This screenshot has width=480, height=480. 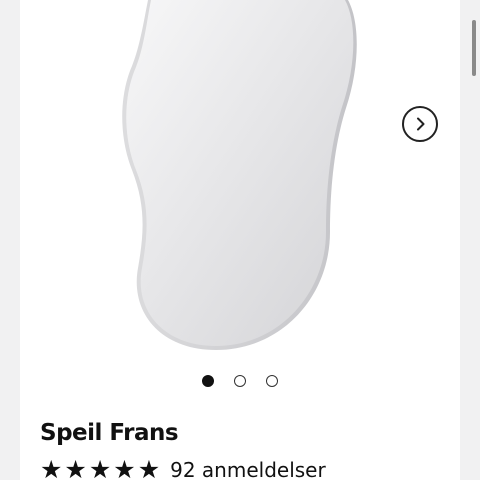 I want to click on product-title: Speil Frans, so click(x=109, y=433).